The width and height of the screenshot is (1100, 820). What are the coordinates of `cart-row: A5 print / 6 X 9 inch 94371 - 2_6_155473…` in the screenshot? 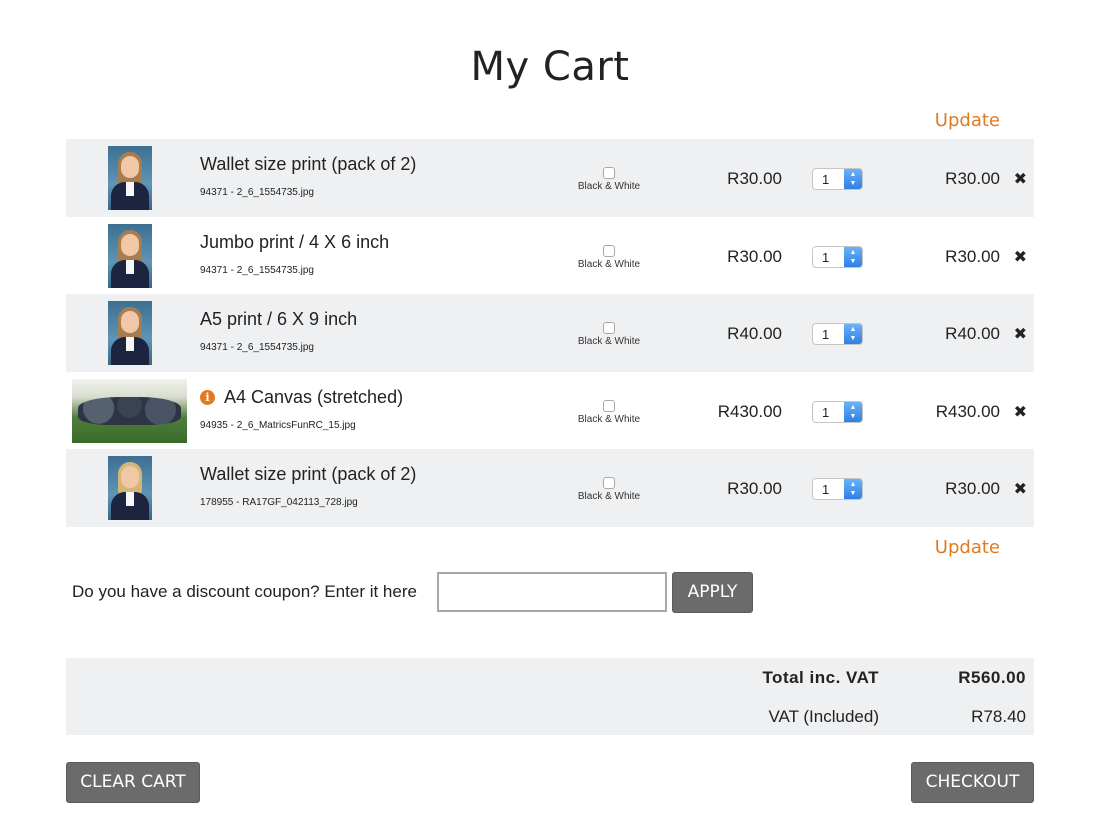 It's located at (550, 333).